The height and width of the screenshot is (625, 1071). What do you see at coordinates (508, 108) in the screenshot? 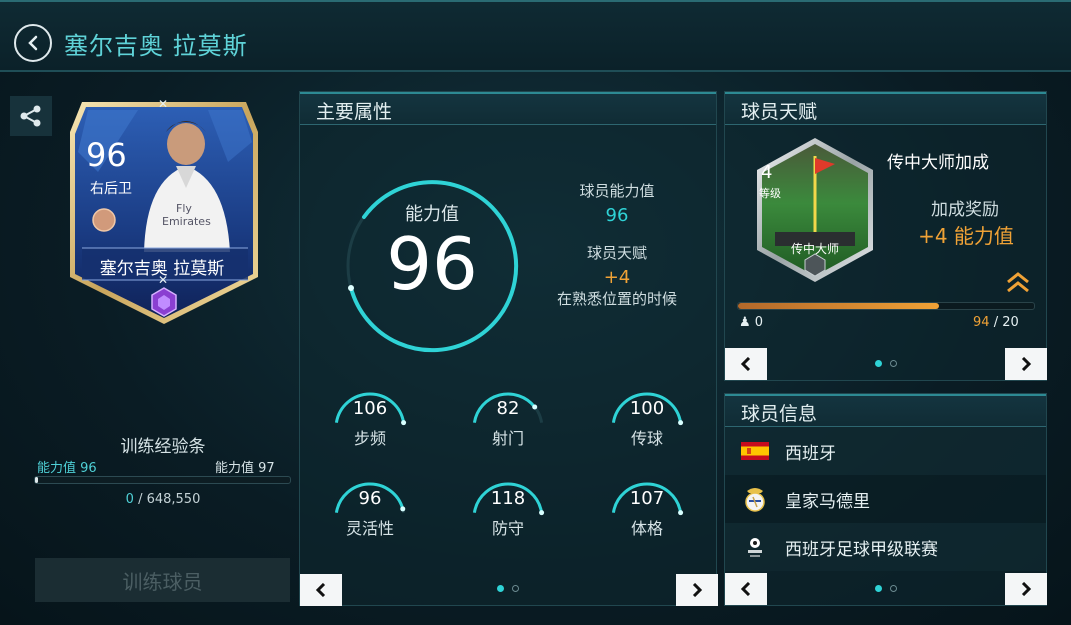
I see `panel-header: 主要属性` at bounding box center [508, 108].